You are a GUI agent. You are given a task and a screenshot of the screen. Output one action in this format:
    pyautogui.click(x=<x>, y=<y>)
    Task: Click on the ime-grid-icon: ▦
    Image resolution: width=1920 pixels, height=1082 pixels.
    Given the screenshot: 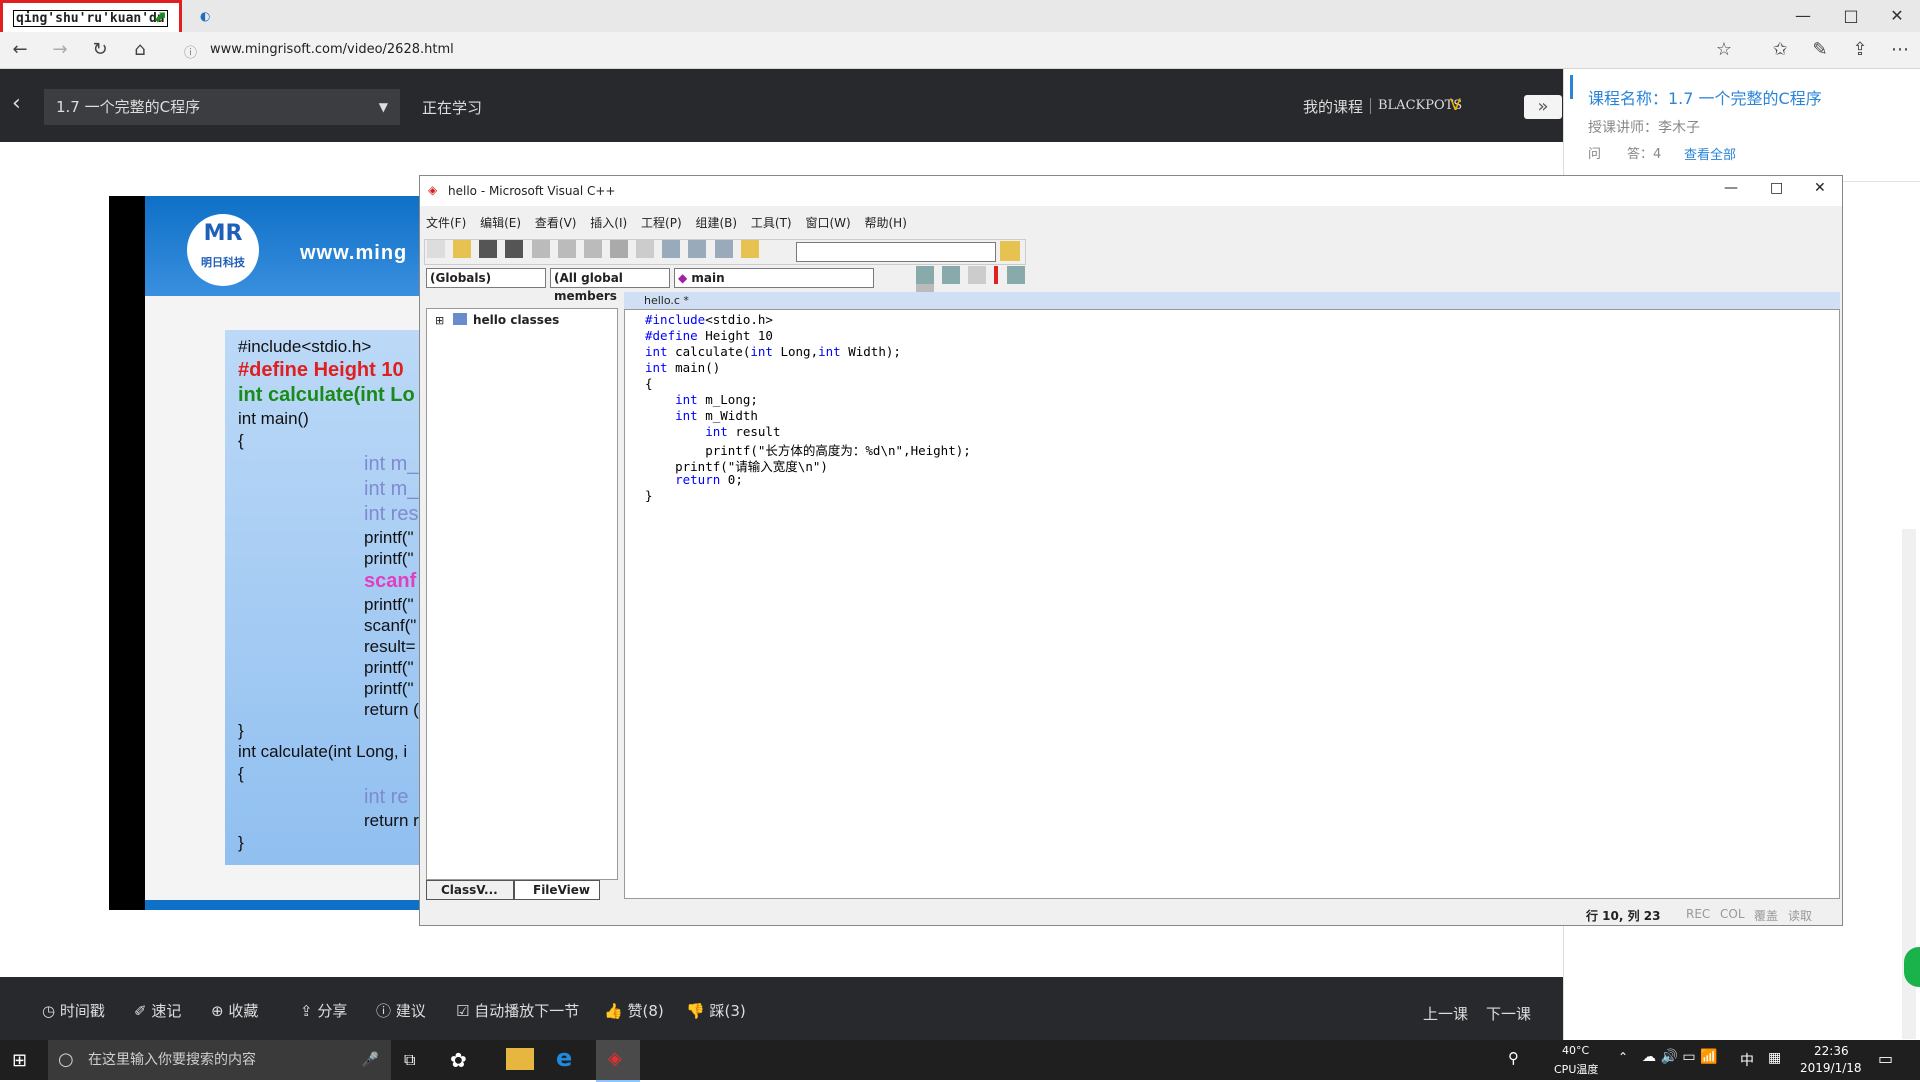 What is the action you would take?
    pyautogui.click(x=1774, y=1058)
    